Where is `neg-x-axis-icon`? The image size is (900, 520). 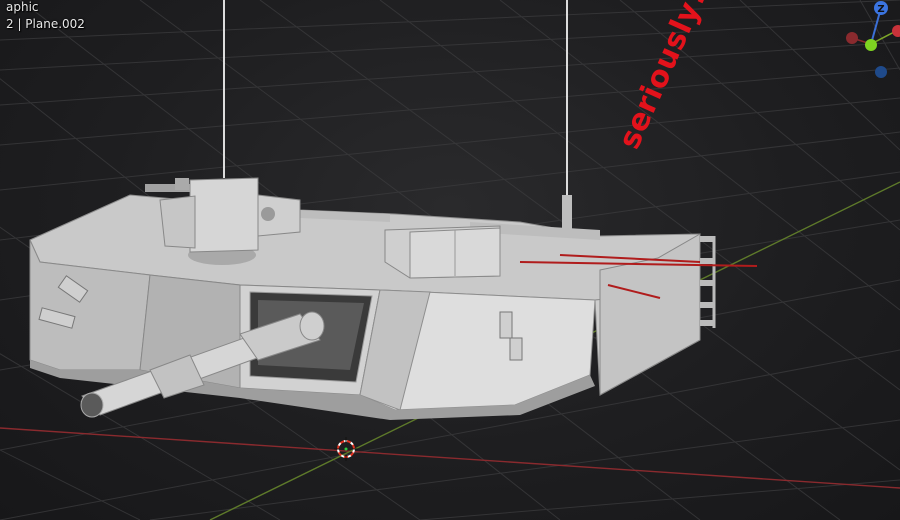 neg-x-axis-icon is located at coordinates (852, 38).